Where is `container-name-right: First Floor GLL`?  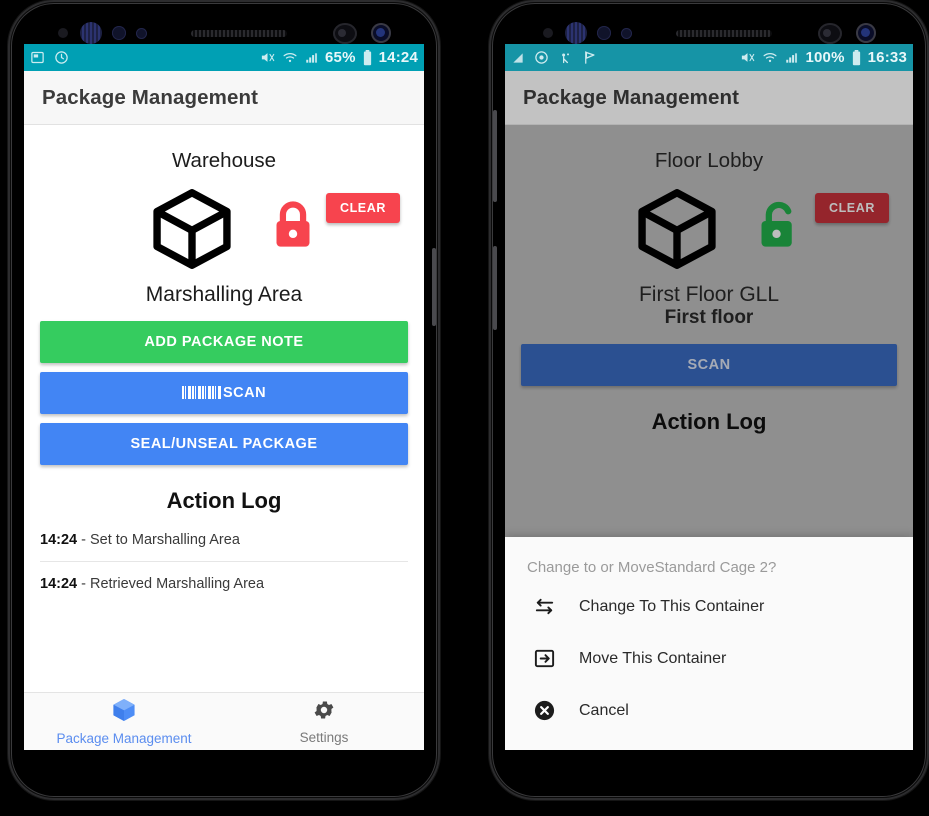
container-name-right: First Floor GLL is located at coordinates (709, 294).